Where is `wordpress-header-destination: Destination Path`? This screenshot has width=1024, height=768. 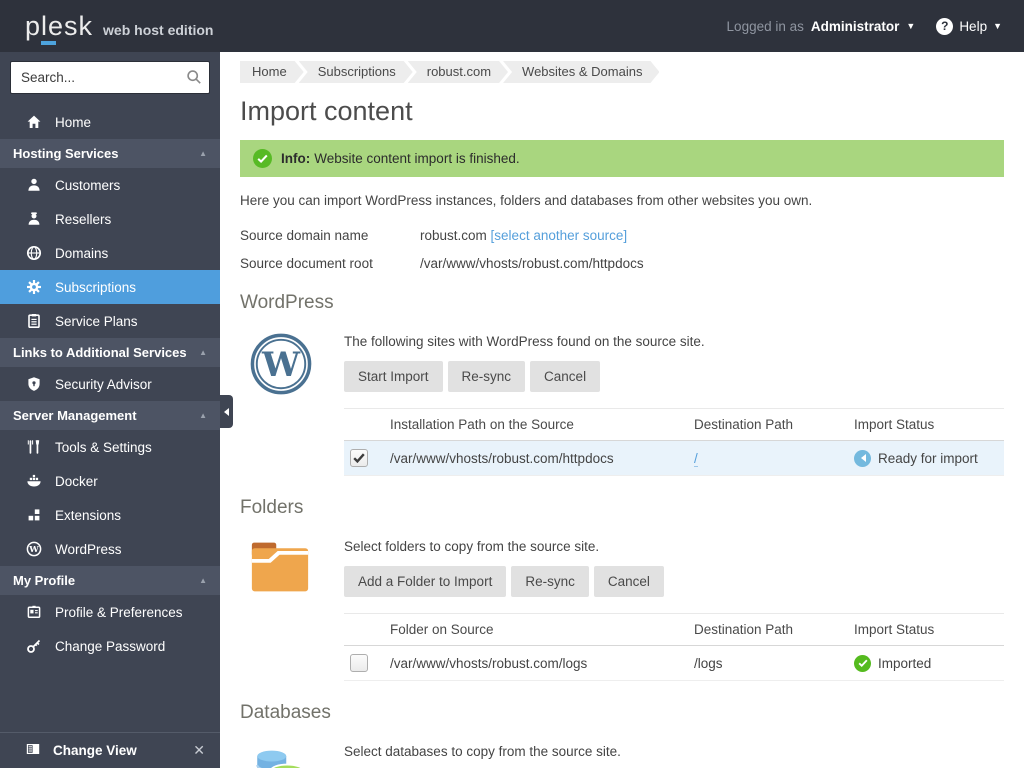
wordpress-header-destination: Destination Path is located at coordinates (768, 424).